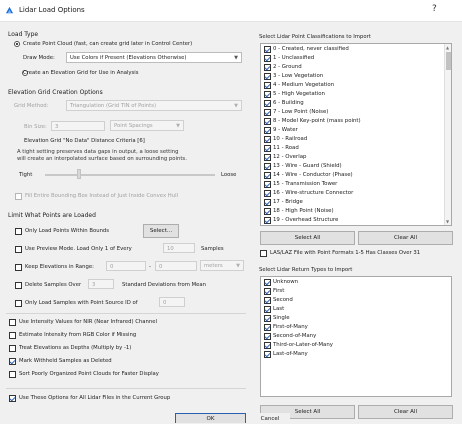 This screenshot has height=424, width=462. I want to click on list-item: Third-or-Later-of-Many, so click(353, 346).